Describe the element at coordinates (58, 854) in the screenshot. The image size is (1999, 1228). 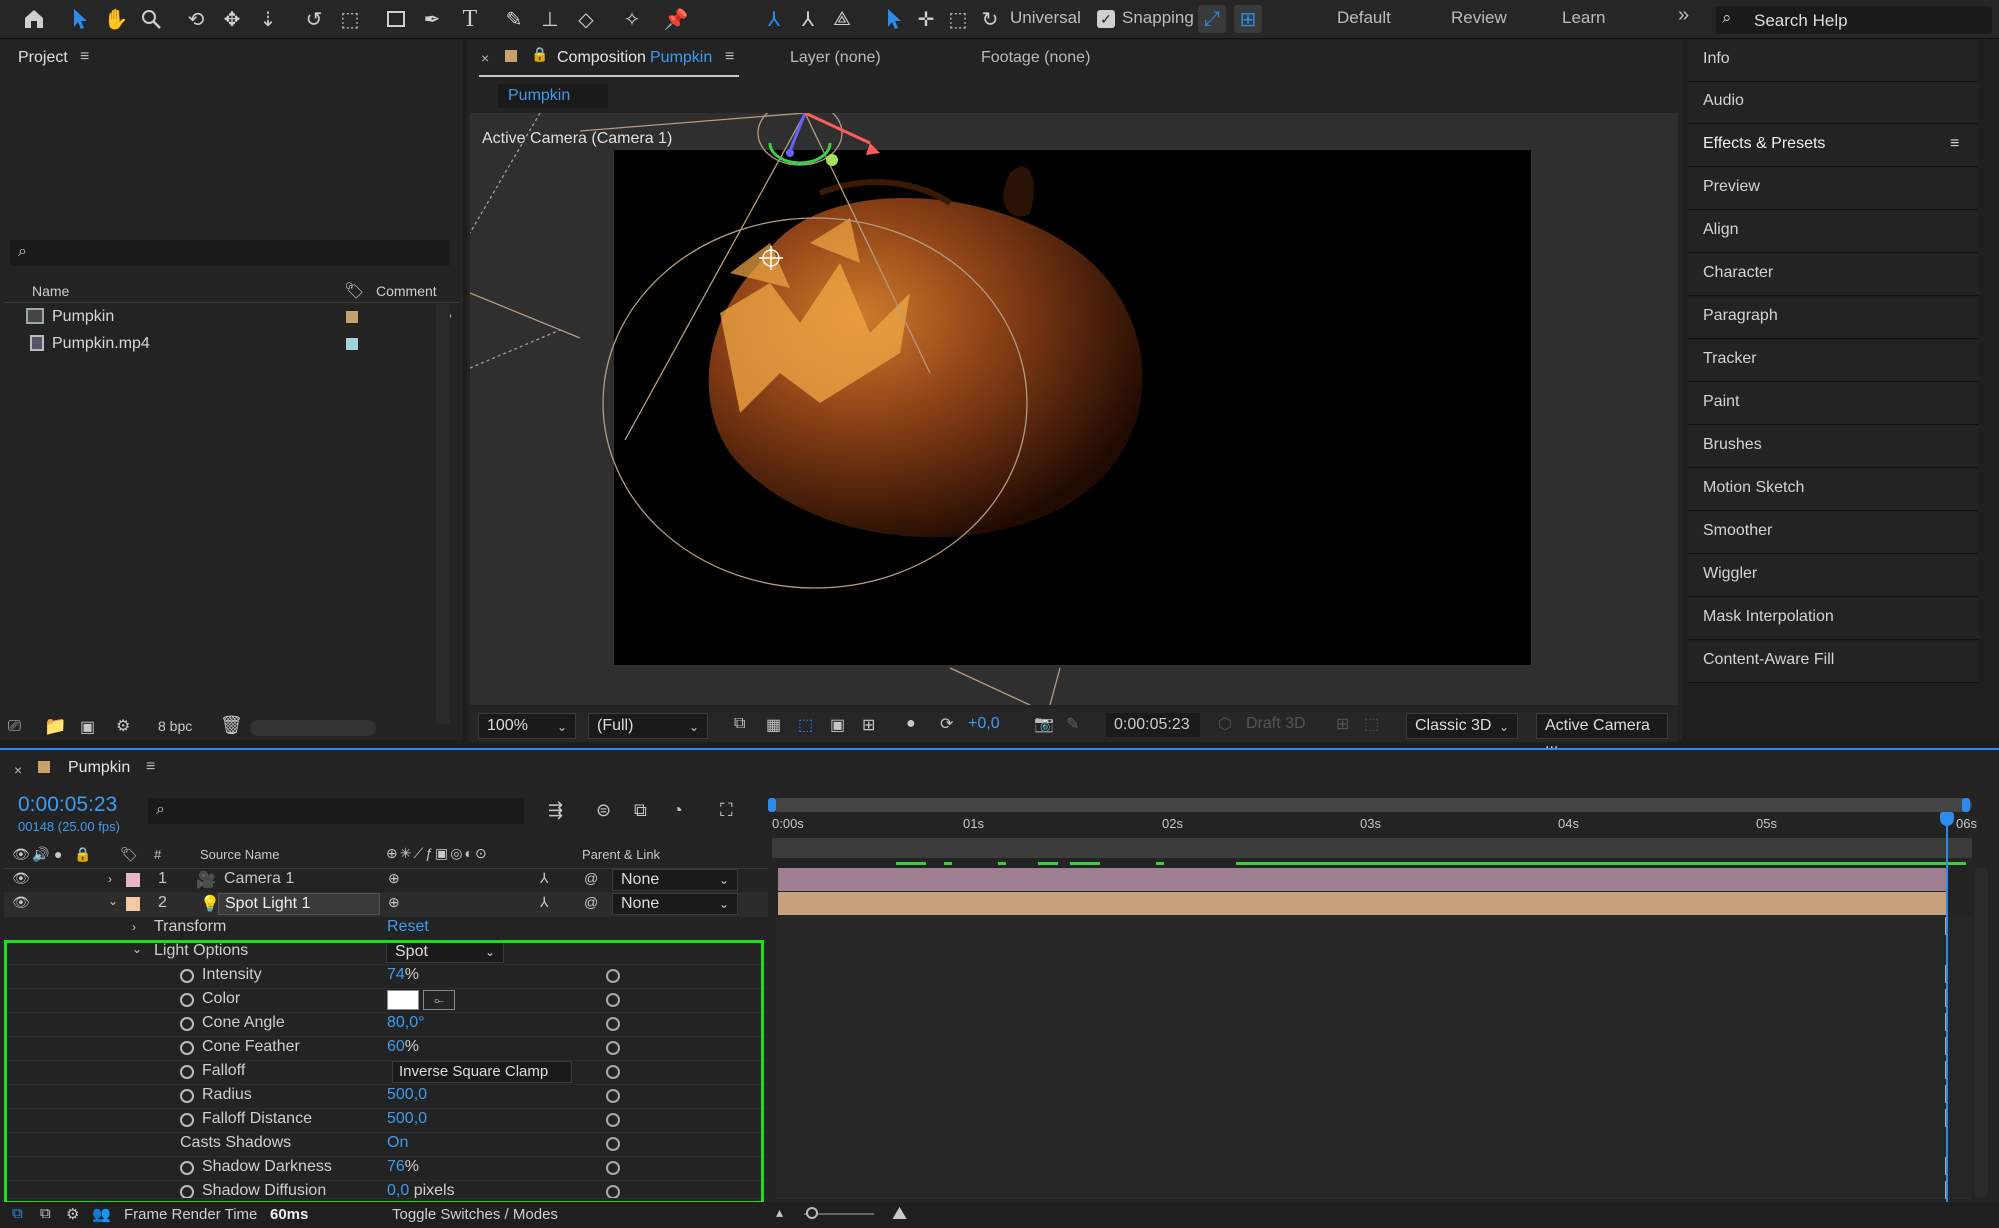
I see `solo-icon: ●` at that location.